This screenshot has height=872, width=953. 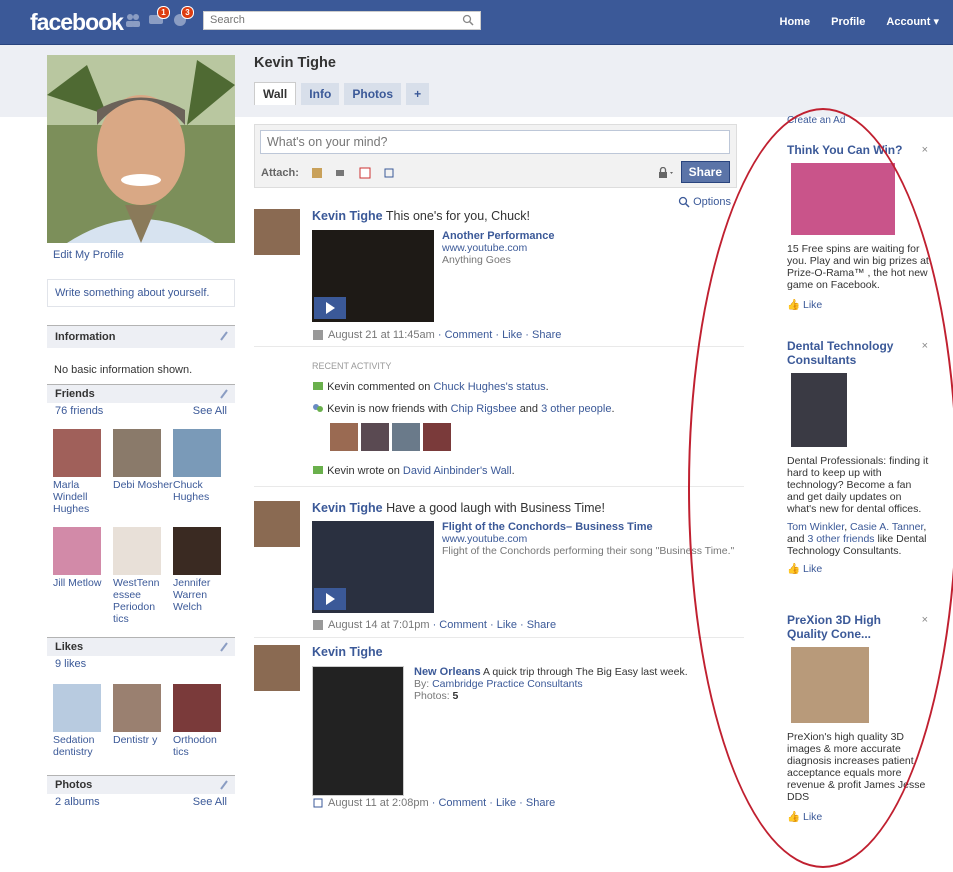 What do you see at coordinates (143, 485) in the screenshot?
I see `friend-name: Debi Mosher` at bounding box center [143, 485].